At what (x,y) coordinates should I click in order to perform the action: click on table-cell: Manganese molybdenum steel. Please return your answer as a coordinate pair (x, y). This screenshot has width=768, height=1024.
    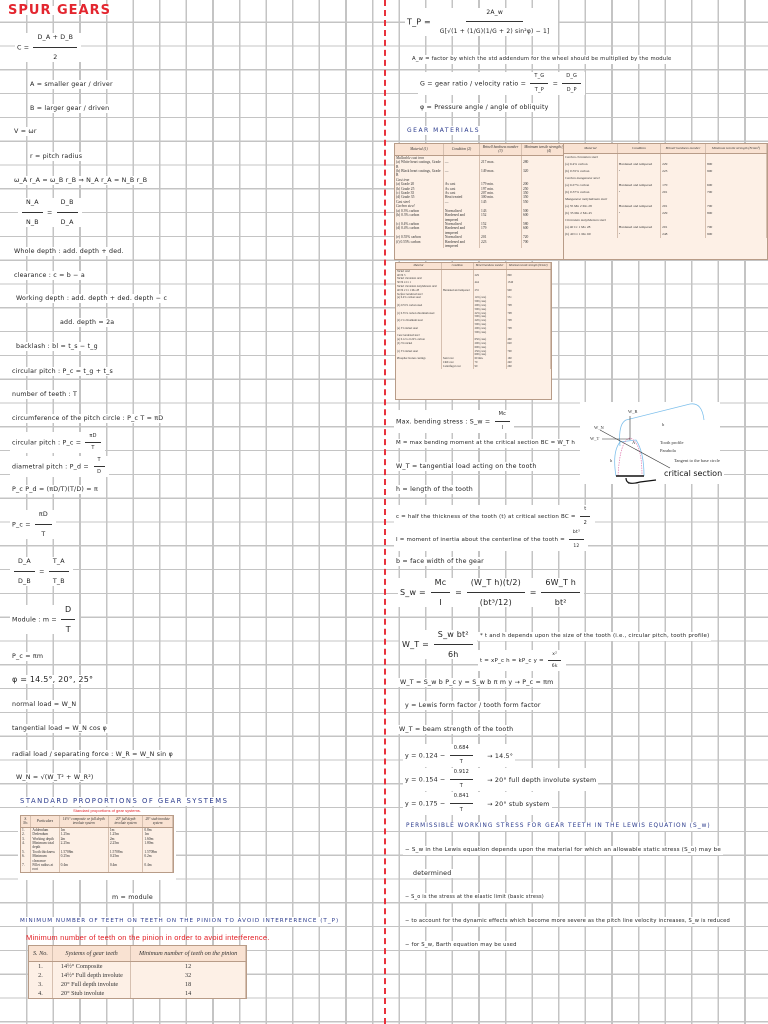
    Looking at the image, I should click on (591, 199).